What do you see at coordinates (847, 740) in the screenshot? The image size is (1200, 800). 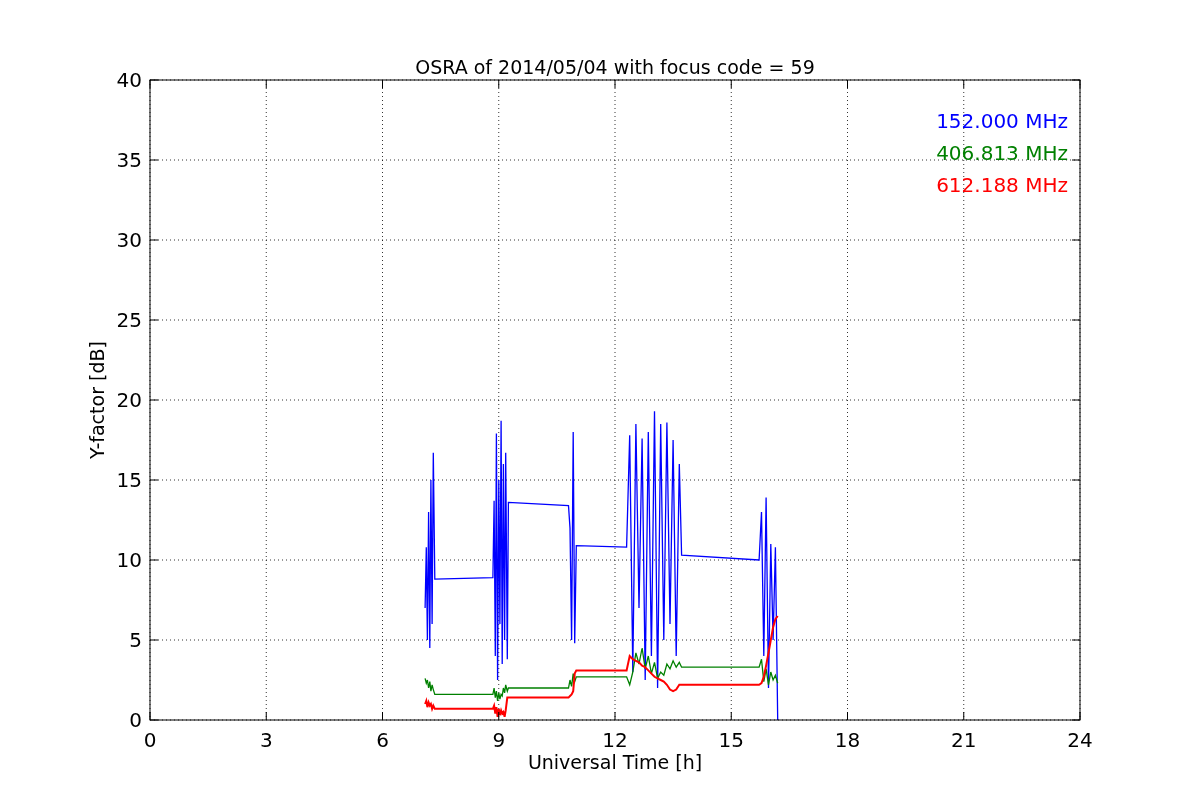 I see `tick-label: 18` at bounding box center [847, 740].